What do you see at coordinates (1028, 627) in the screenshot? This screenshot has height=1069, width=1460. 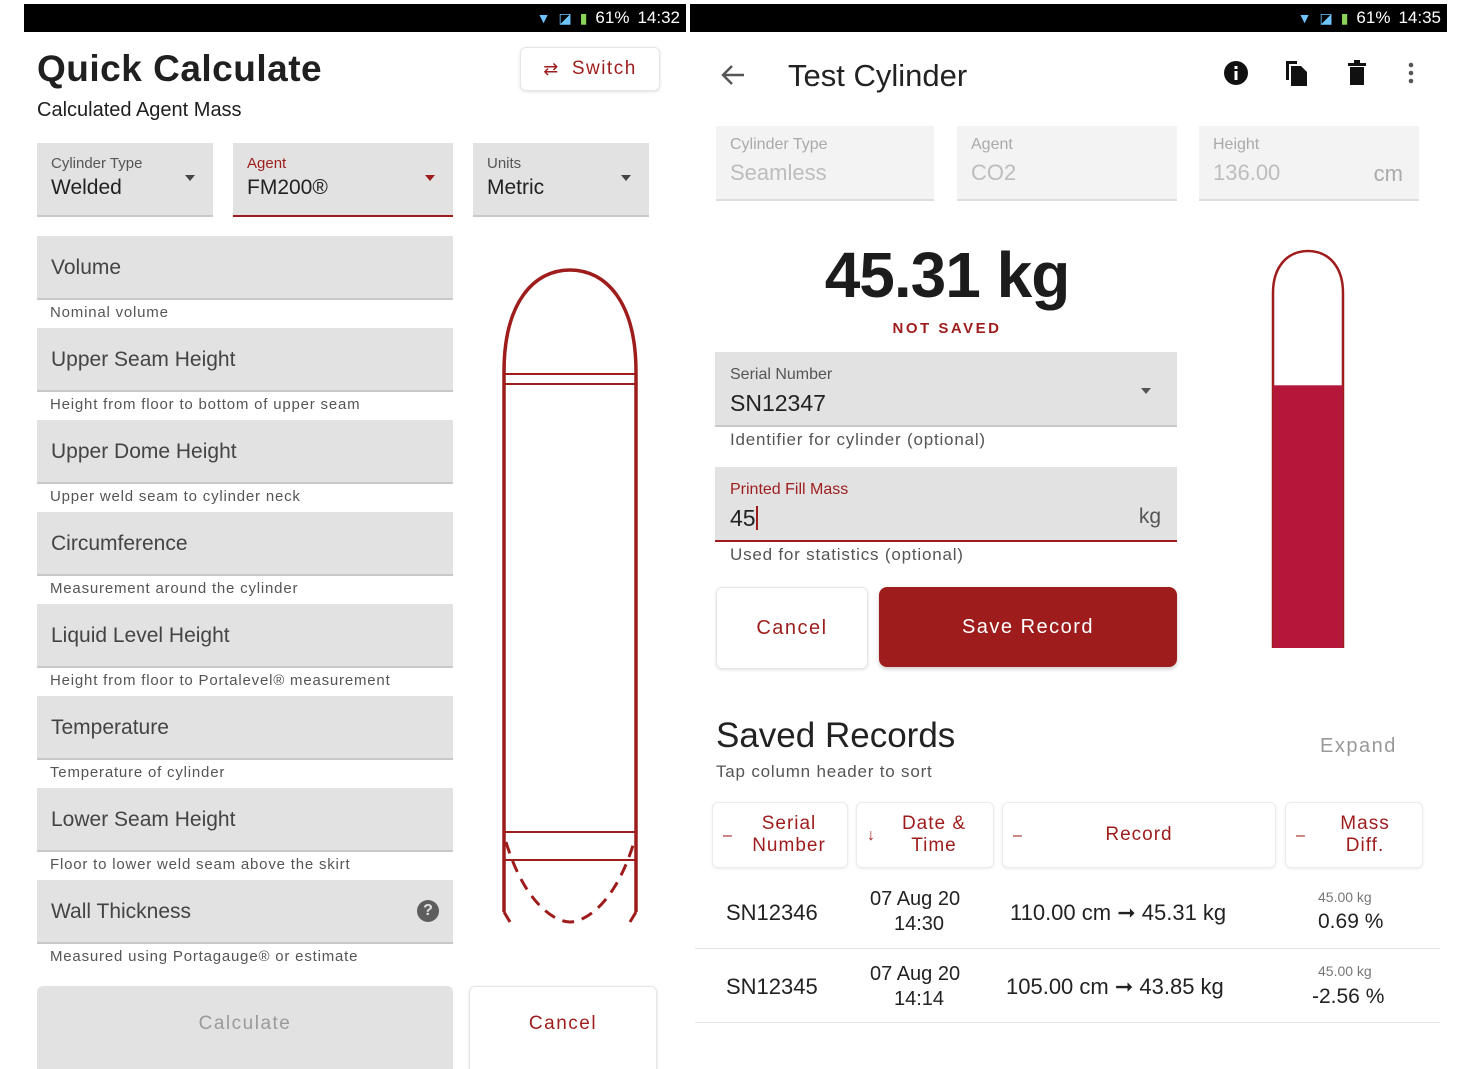 I see `save-record-button: Save Record` at bounding box center [1028, 627].